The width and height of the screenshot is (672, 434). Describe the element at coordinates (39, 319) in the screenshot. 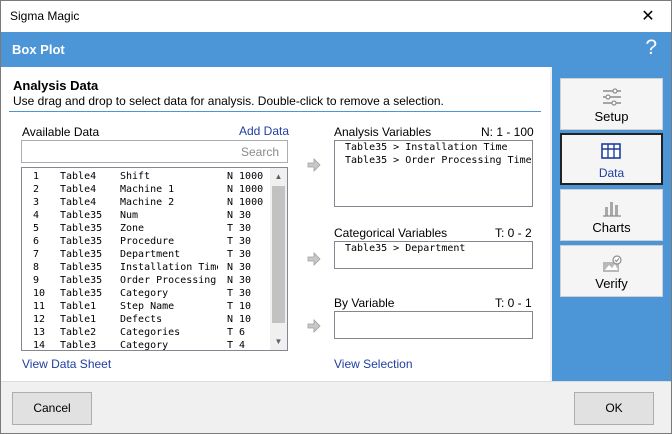

I see `row-index: 12` at that location.